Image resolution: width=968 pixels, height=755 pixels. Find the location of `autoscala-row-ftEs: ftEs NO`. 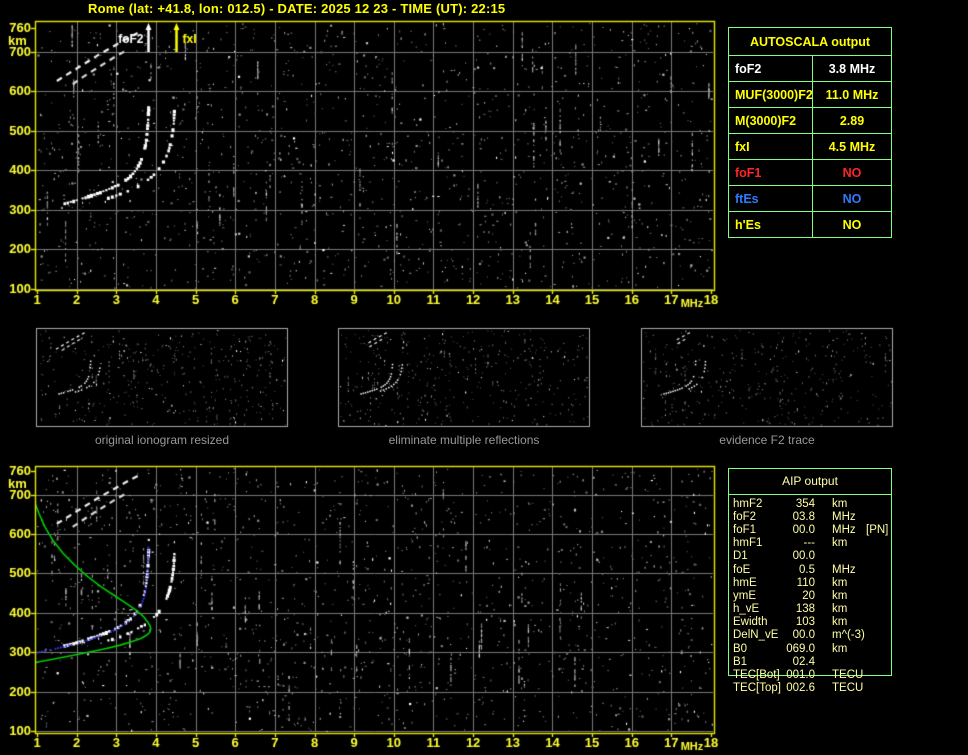

autoscala-row-ftEs: ftEs NO is located at coordinates (810, 198).